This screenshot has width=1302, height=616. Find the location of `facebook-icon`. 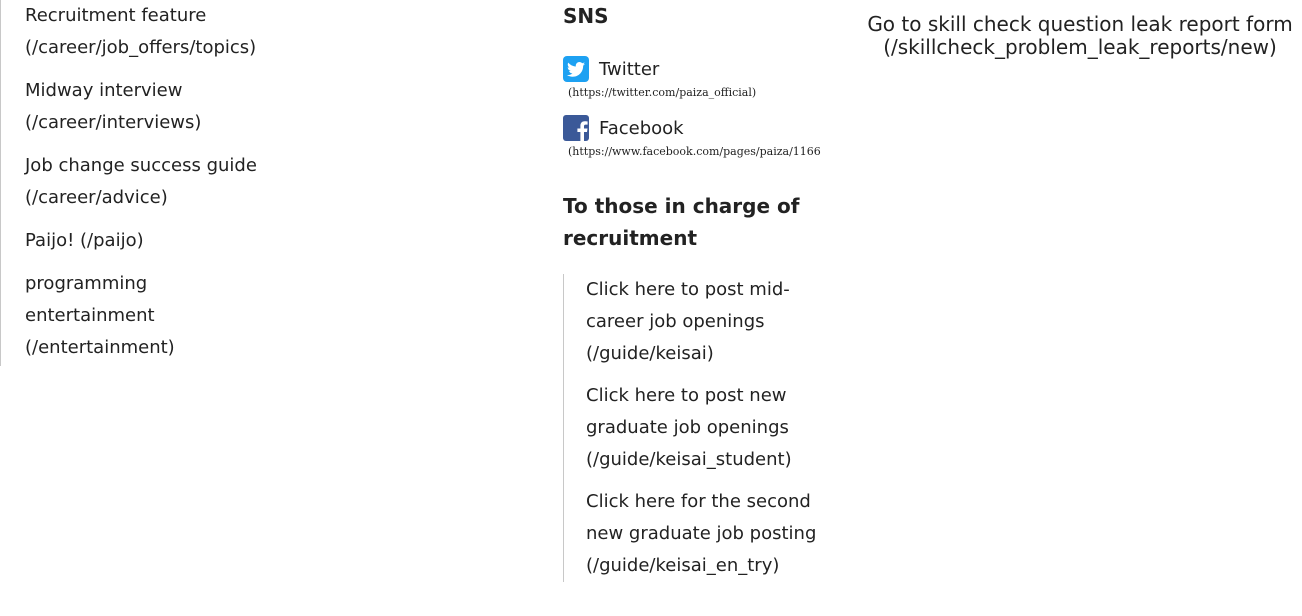

facebook-icon is located at coordinates (576, 128).